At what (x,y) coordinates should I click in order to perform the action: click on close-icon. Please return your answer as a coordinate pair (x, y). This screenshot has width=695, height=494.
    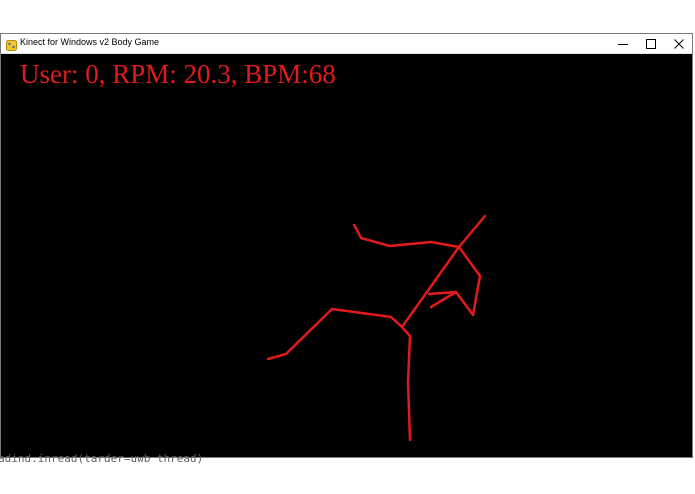
    Looking at the image, I should click on (679, 43).